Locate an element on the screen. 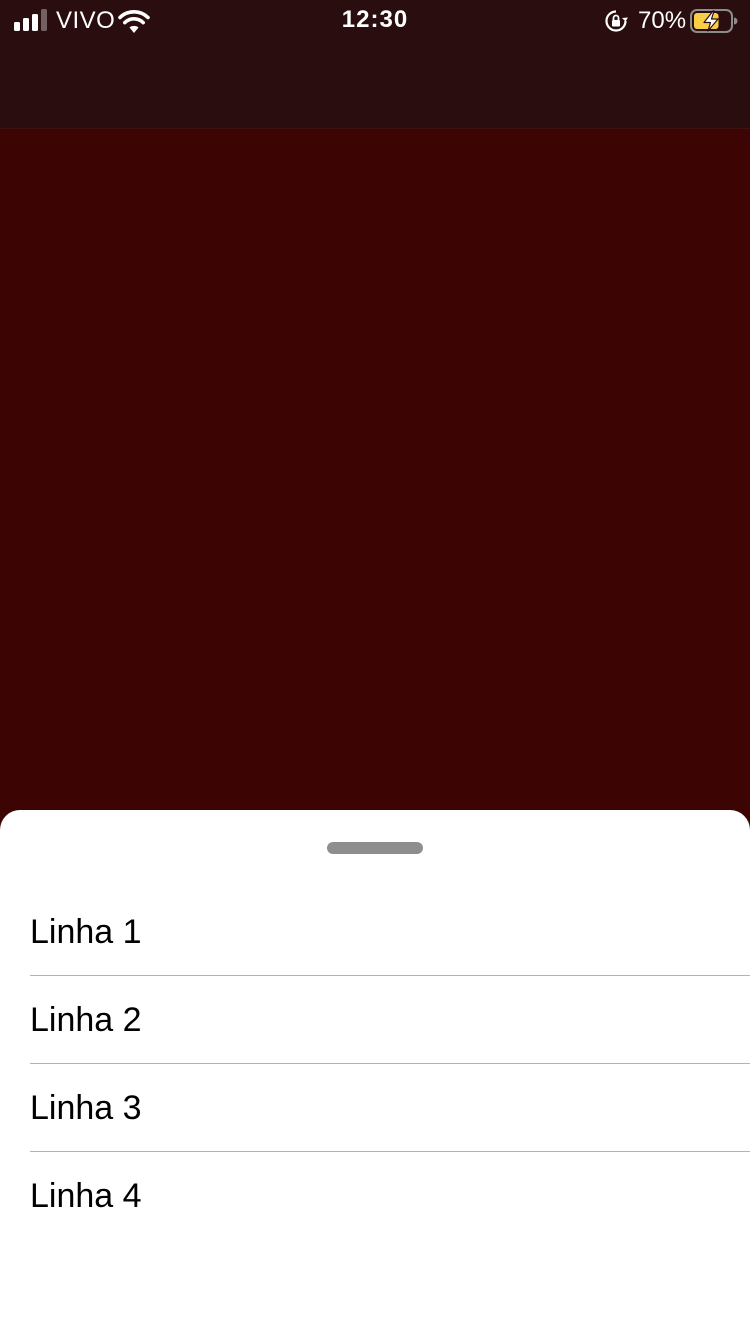 The image size is (750, 1334). status-bar: VIVO 12:30 70% is located at coordinates (375, 20).